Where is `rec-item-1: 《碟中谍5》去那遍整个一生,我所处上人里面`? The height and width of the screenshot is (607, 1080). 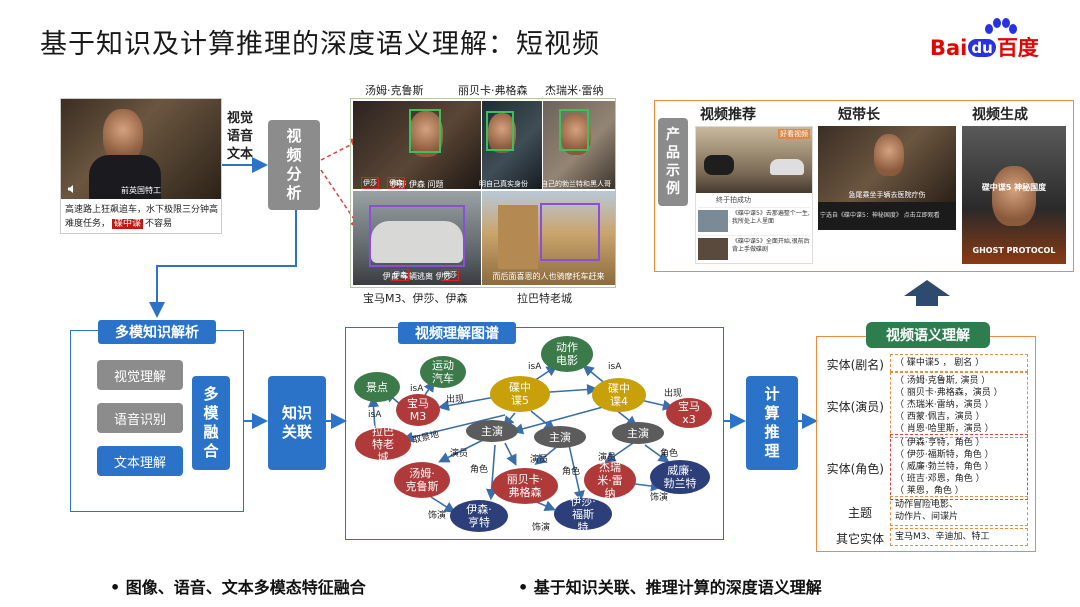 rec-item-1: 《碟中谍5》去那遍整个一生,我所处上人里面 is located at coordinates (754, 220).